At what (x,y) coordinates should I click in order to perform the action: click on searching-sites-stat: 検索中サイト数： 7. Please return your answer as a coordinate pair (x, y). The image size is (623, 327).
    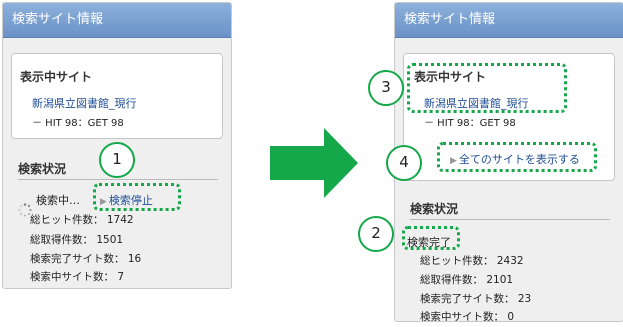
    Looking at the image, I should click on (77, 277).